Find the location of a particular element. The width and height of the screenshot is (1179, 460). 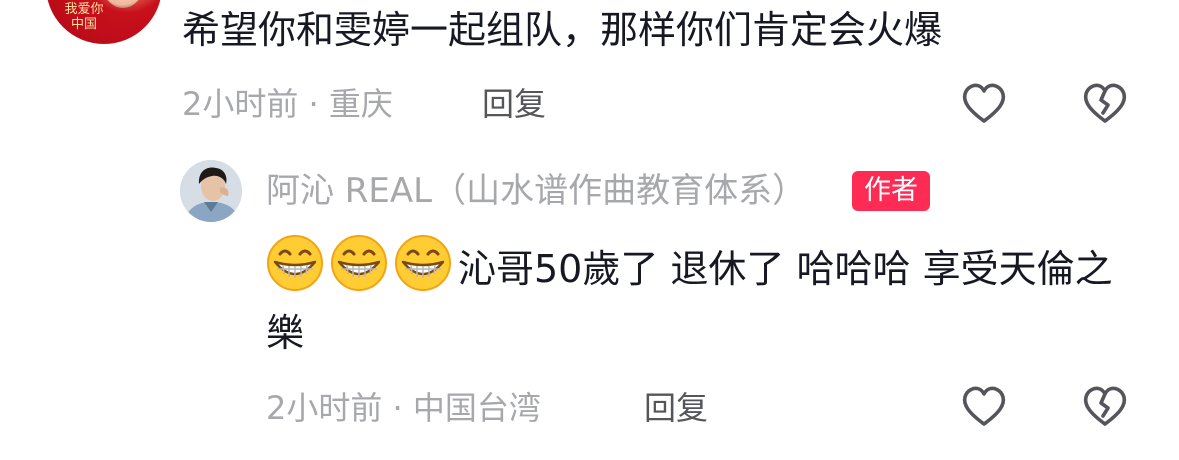

commenter-avatar: 我爱你 中国 is located at coordinates (104, 22).